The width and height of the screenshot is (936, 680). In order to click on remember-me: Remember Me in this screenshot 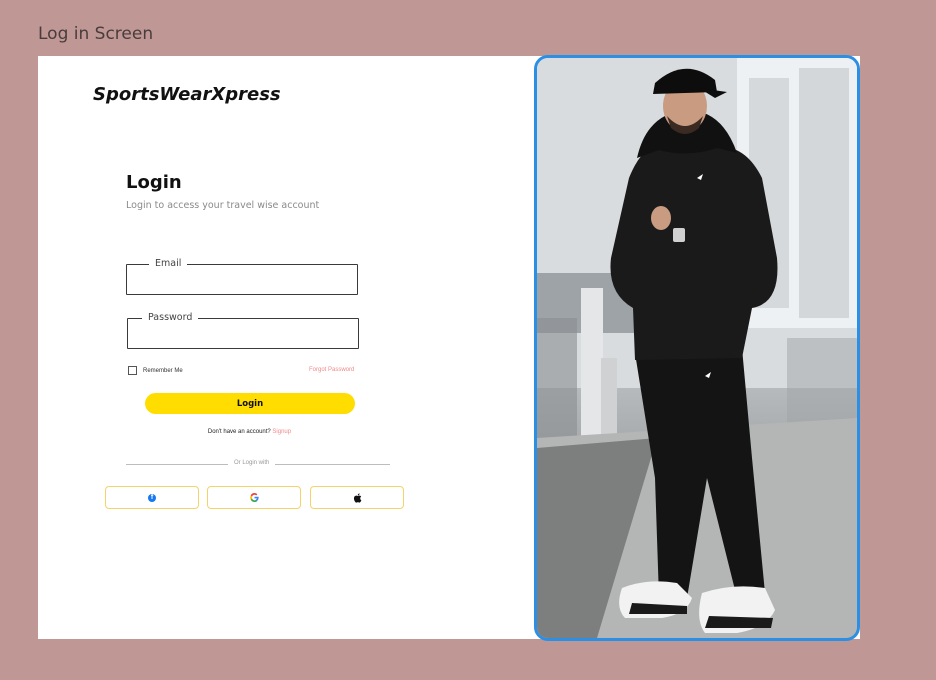, I will do `click(155, 370)`.